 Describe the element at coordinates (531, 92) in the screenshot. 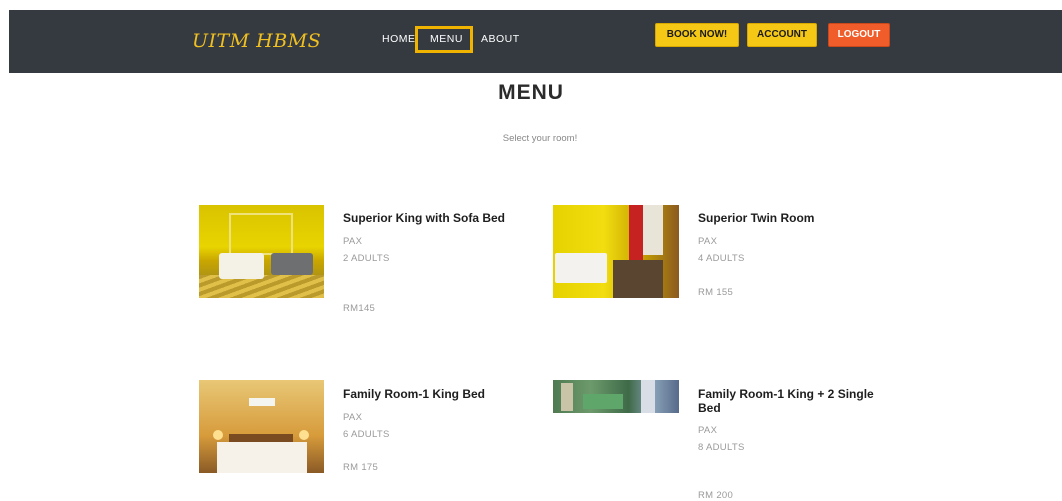

I see `page-title: MENU` at that location.